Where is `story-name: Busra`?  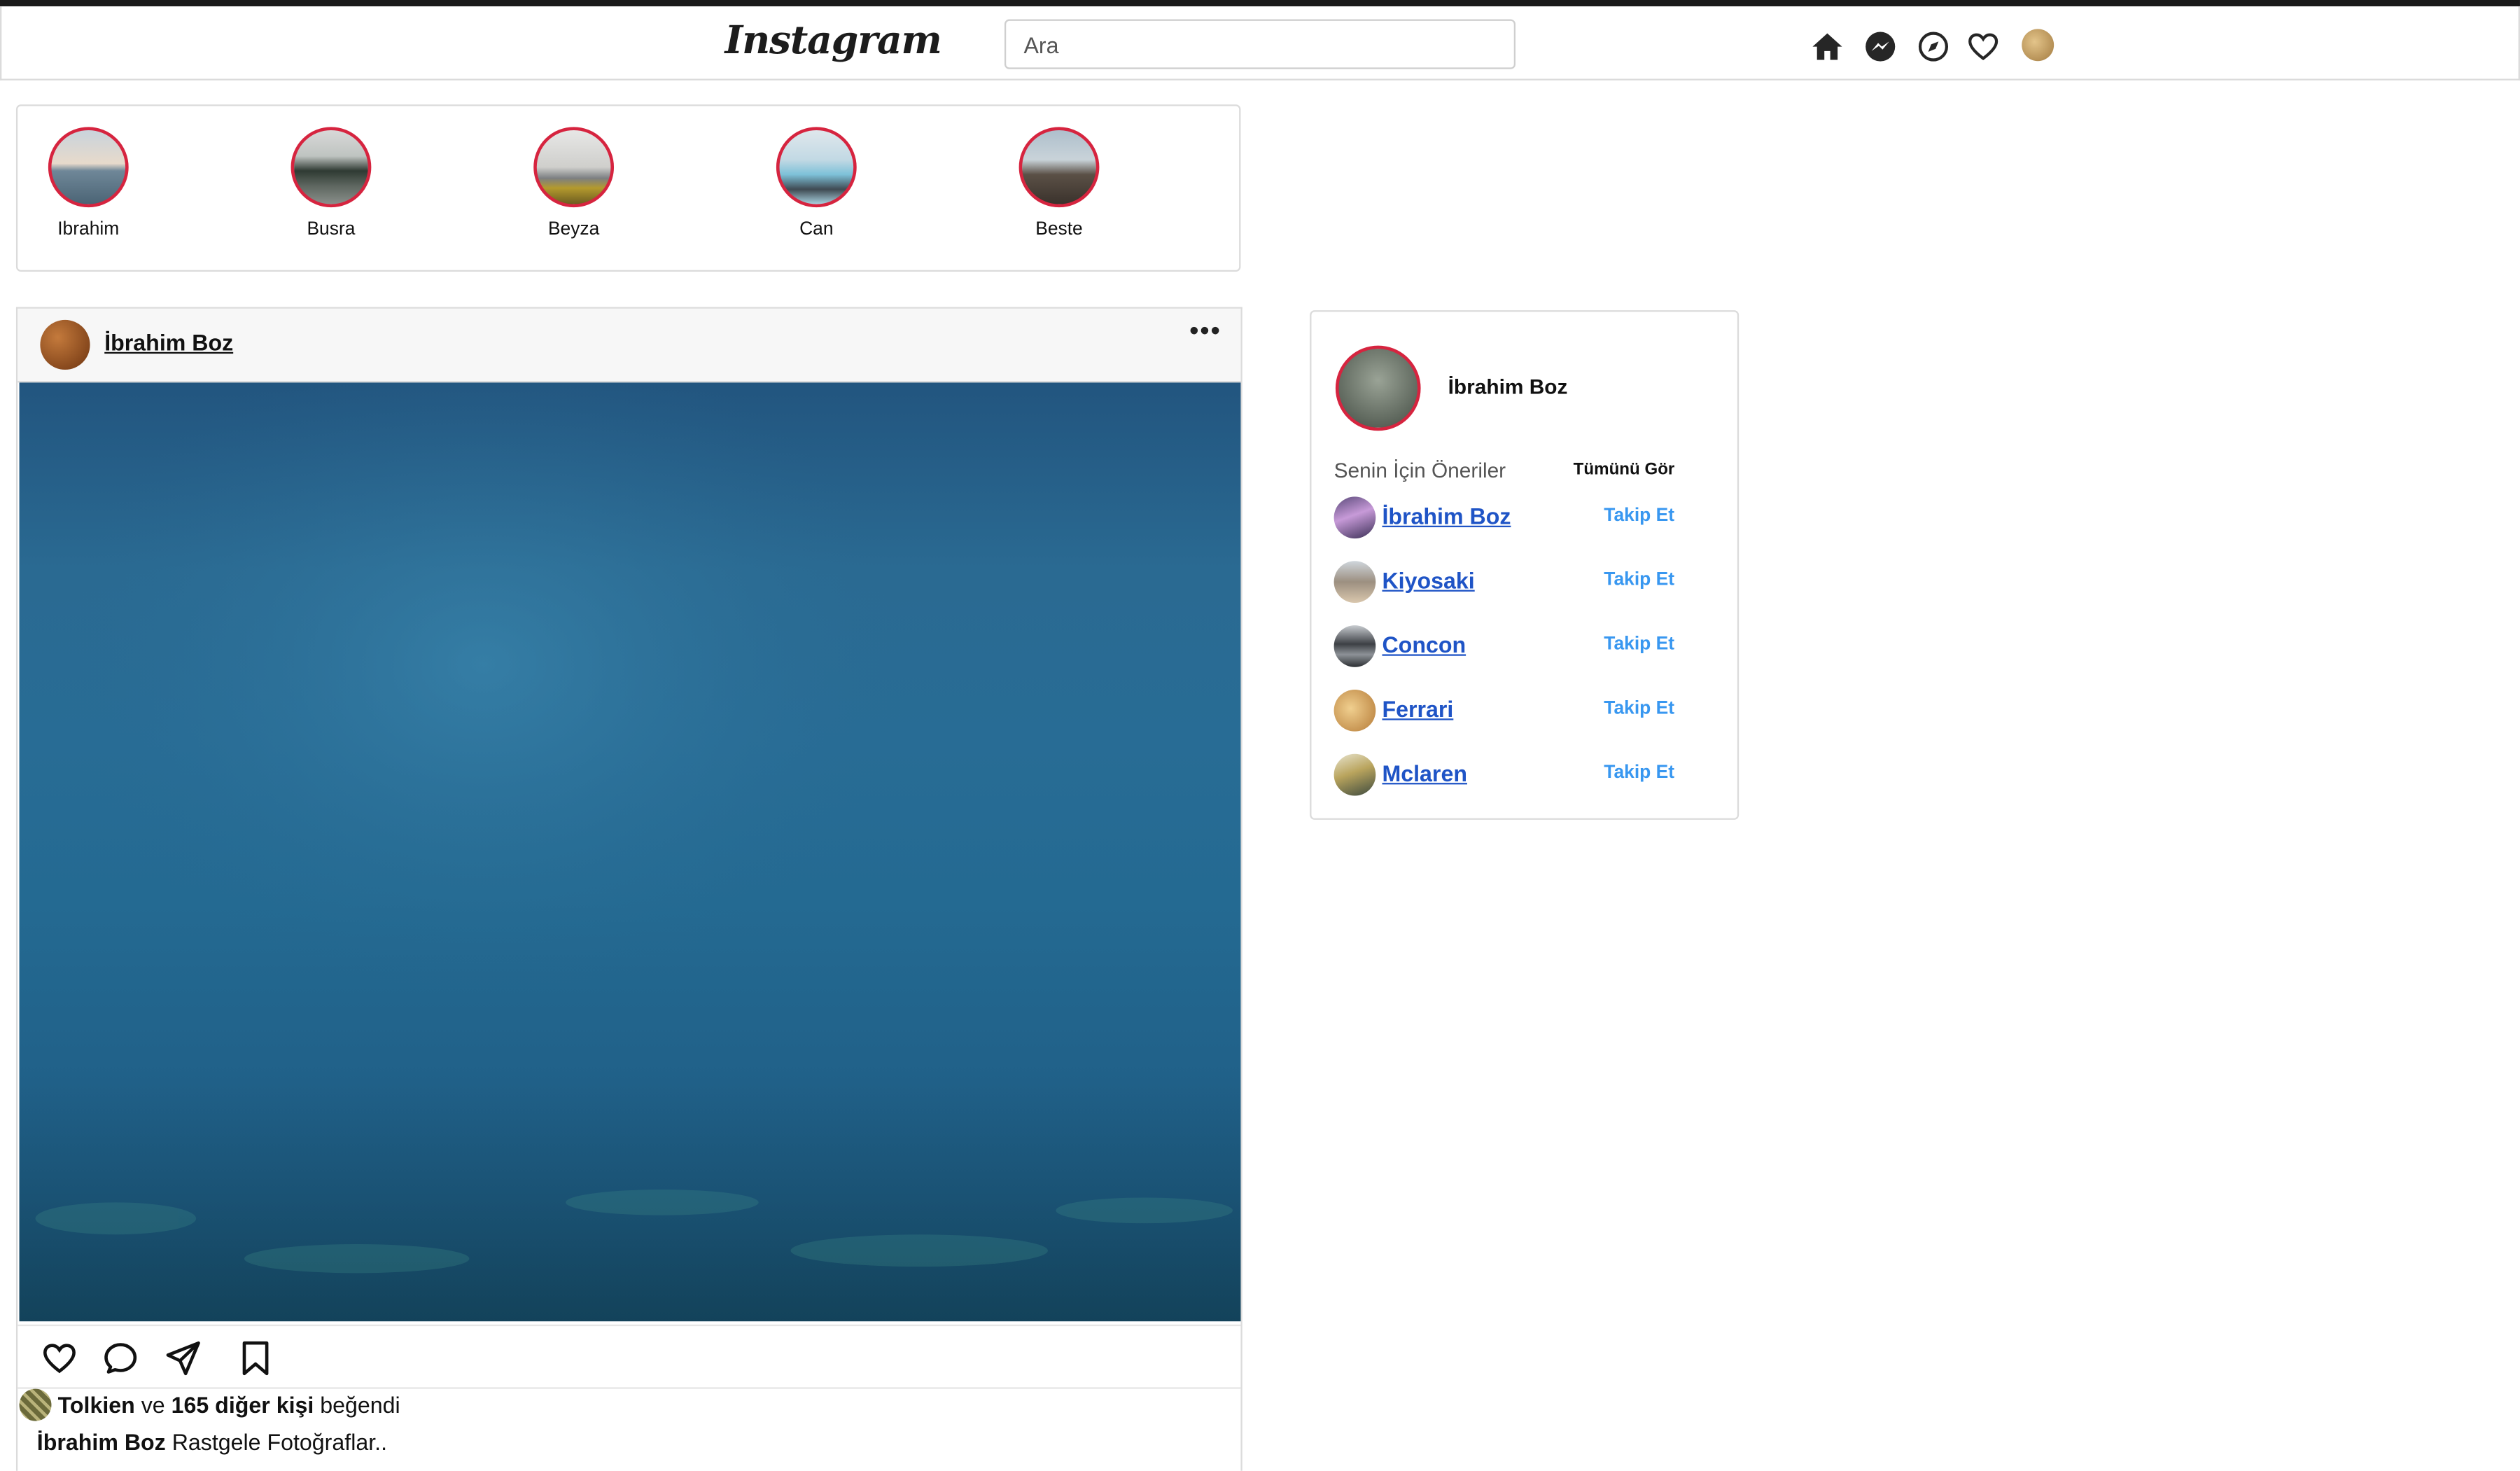 story-name: Busra is located at coordinates (331, 230).